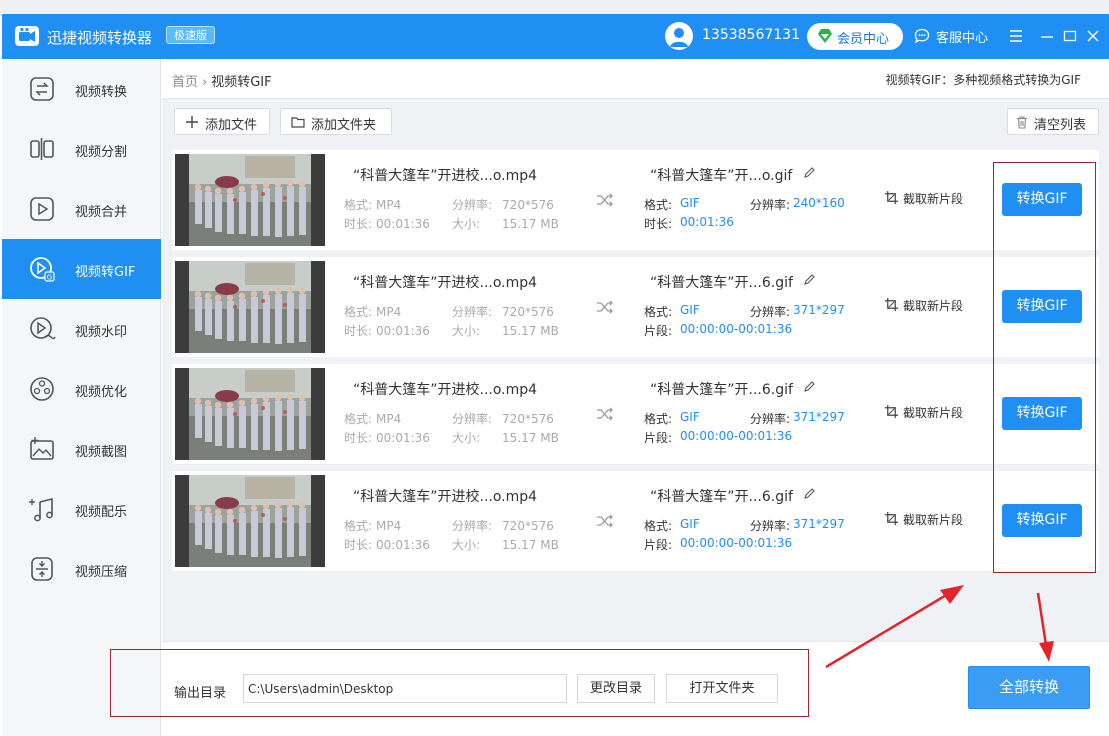 The image size is (1109, 736). I want to click on sidebar-item-video-merge: 视频合并, so click(81, 209).